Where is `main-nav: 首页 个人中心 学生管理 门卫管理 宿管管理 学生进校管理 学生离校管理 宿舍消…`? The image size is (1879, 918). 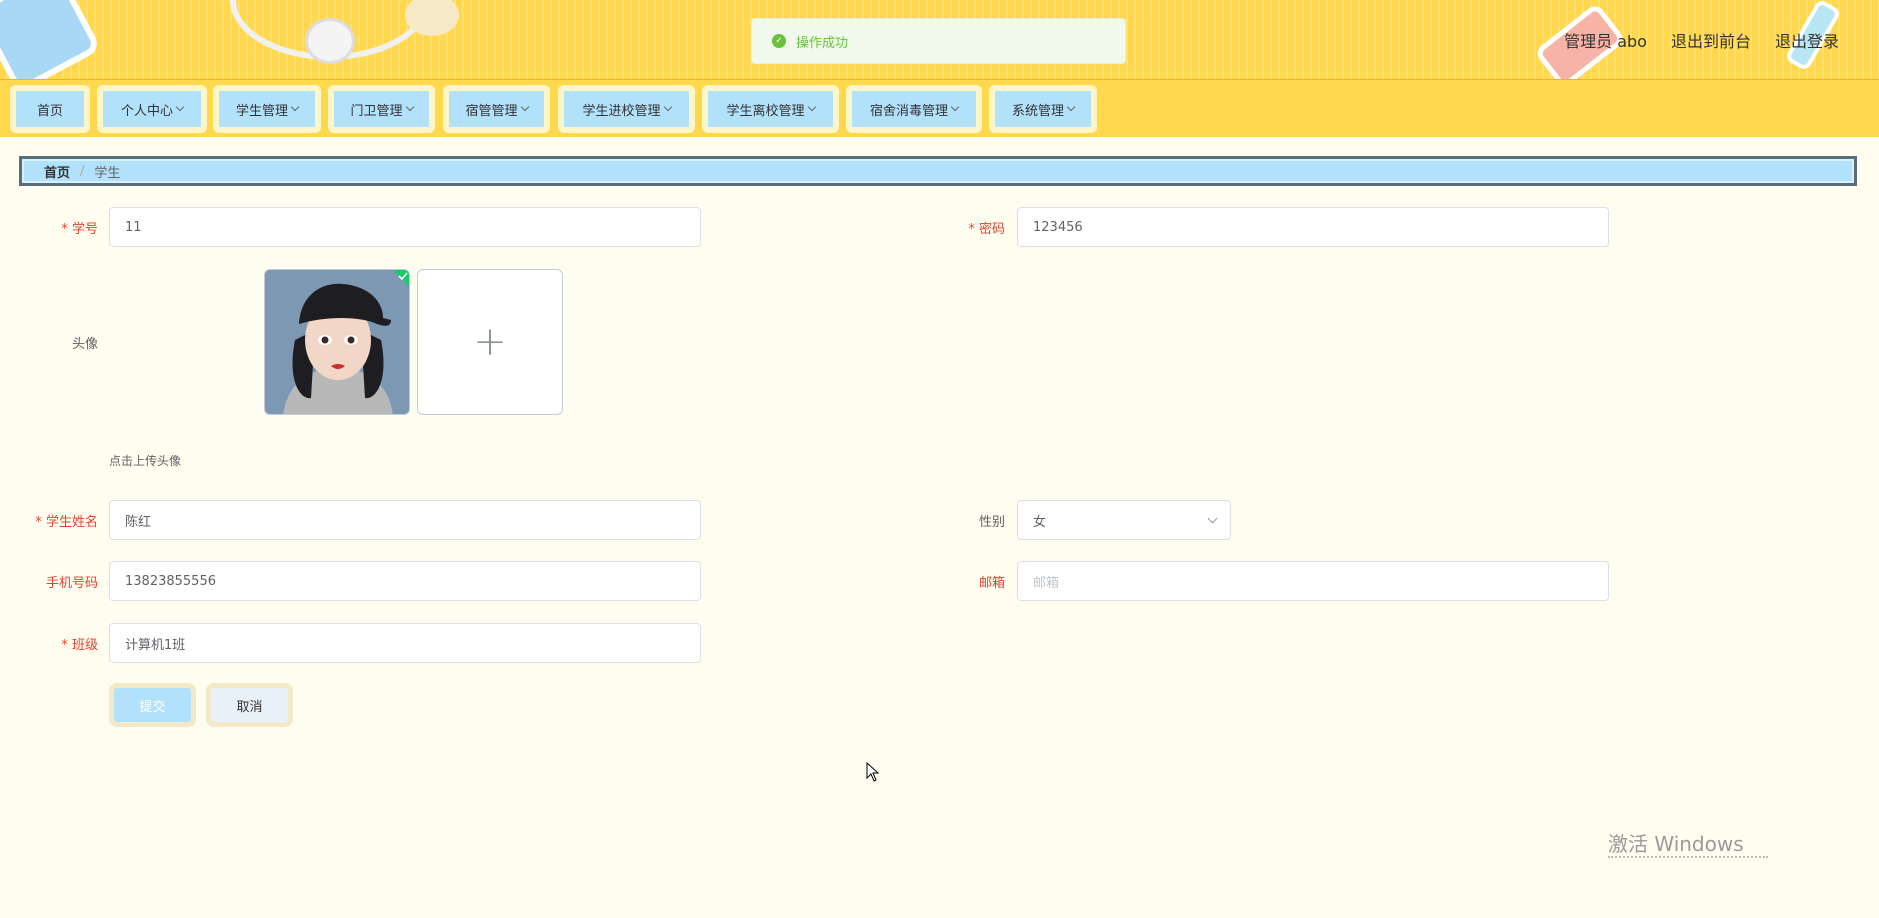
main-nav: 首页 个人中心 学生管理 门卫管理 宿管管理 学生进校管理 学生离校管理 宿舍消… is located at coordinates (939, 108).